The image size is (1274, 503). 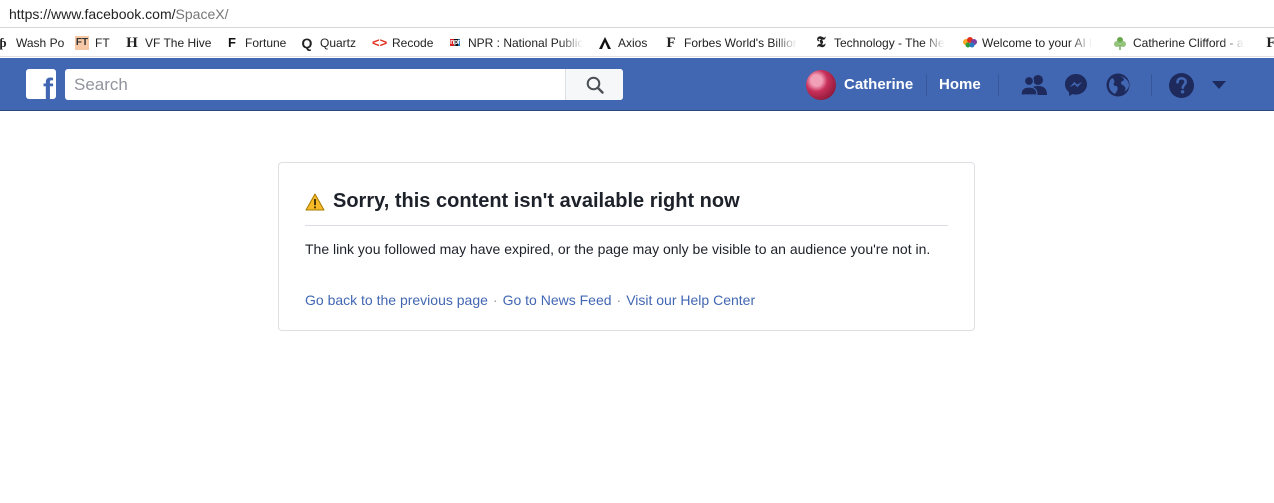 What do you see at coordinates (92, 14) in the screenshot?
I see `url-host: https://www.facebook.com/` at bounding box center [92, 14].